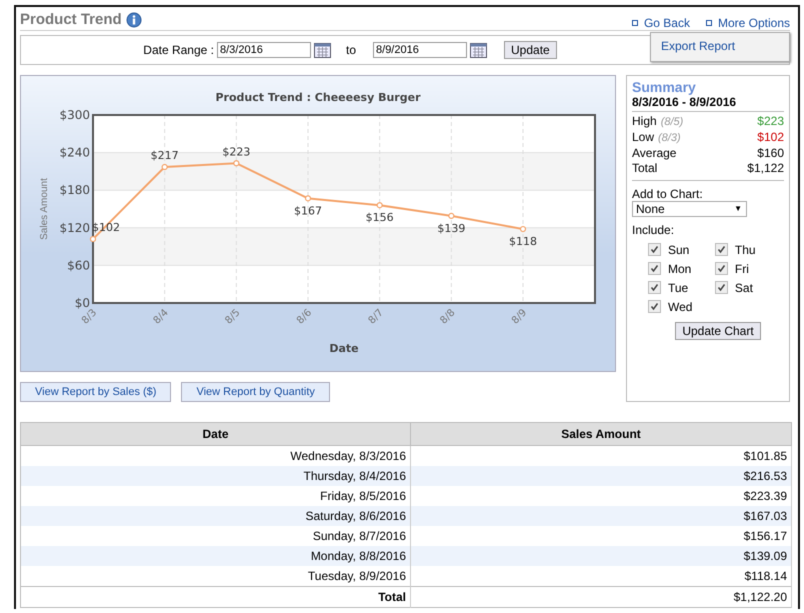  What do you see at coordinates (215, 576) in the screenshot?
I see `table-cell: Tuesday, 8/9/2016` at bounding box center [215, 576].